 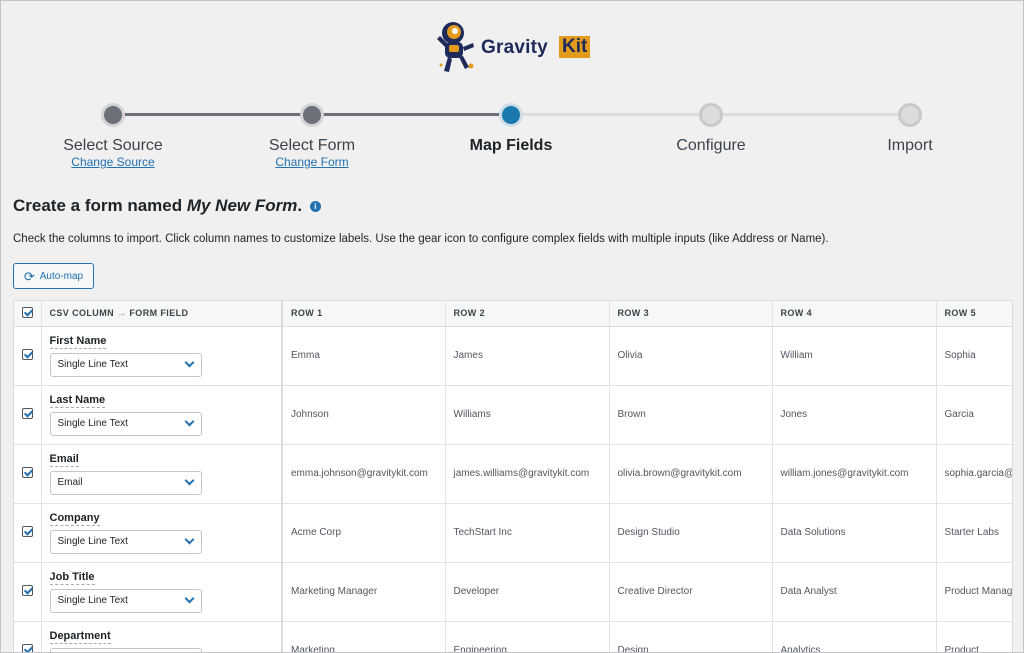 What do you see at coordinates (691, 636) in the screenshot?
I see `cell-value: Design` at bounding box center [691, 636].